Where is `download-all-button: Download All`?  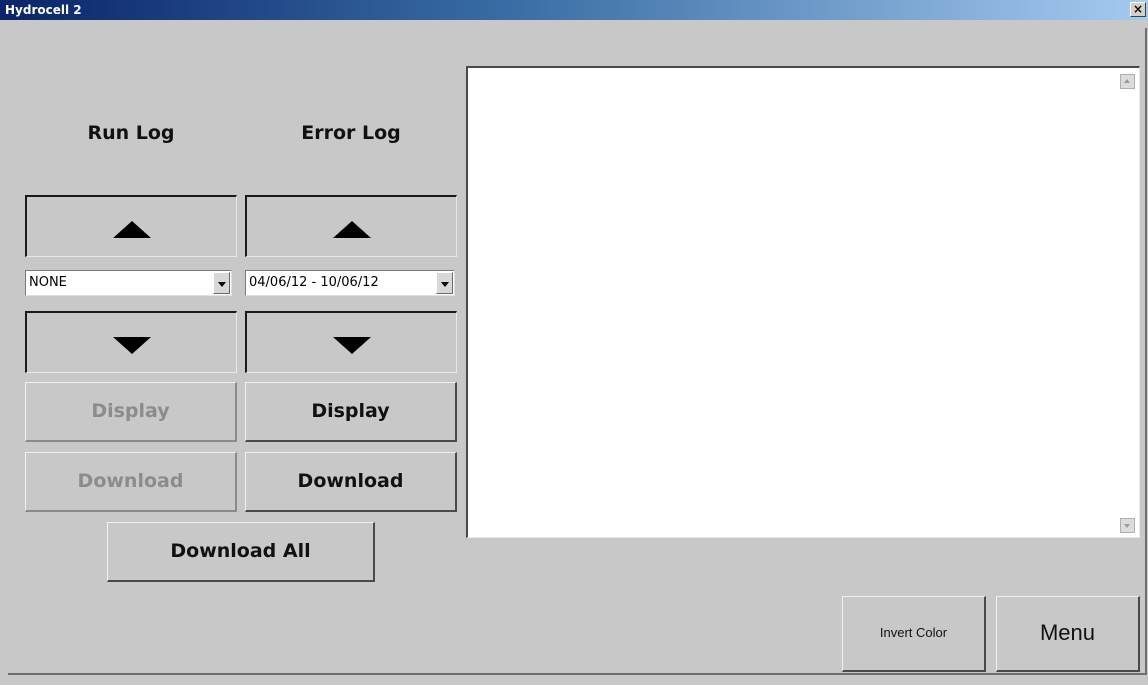
download-all-button: Download All is located at coordinates (241, 552).